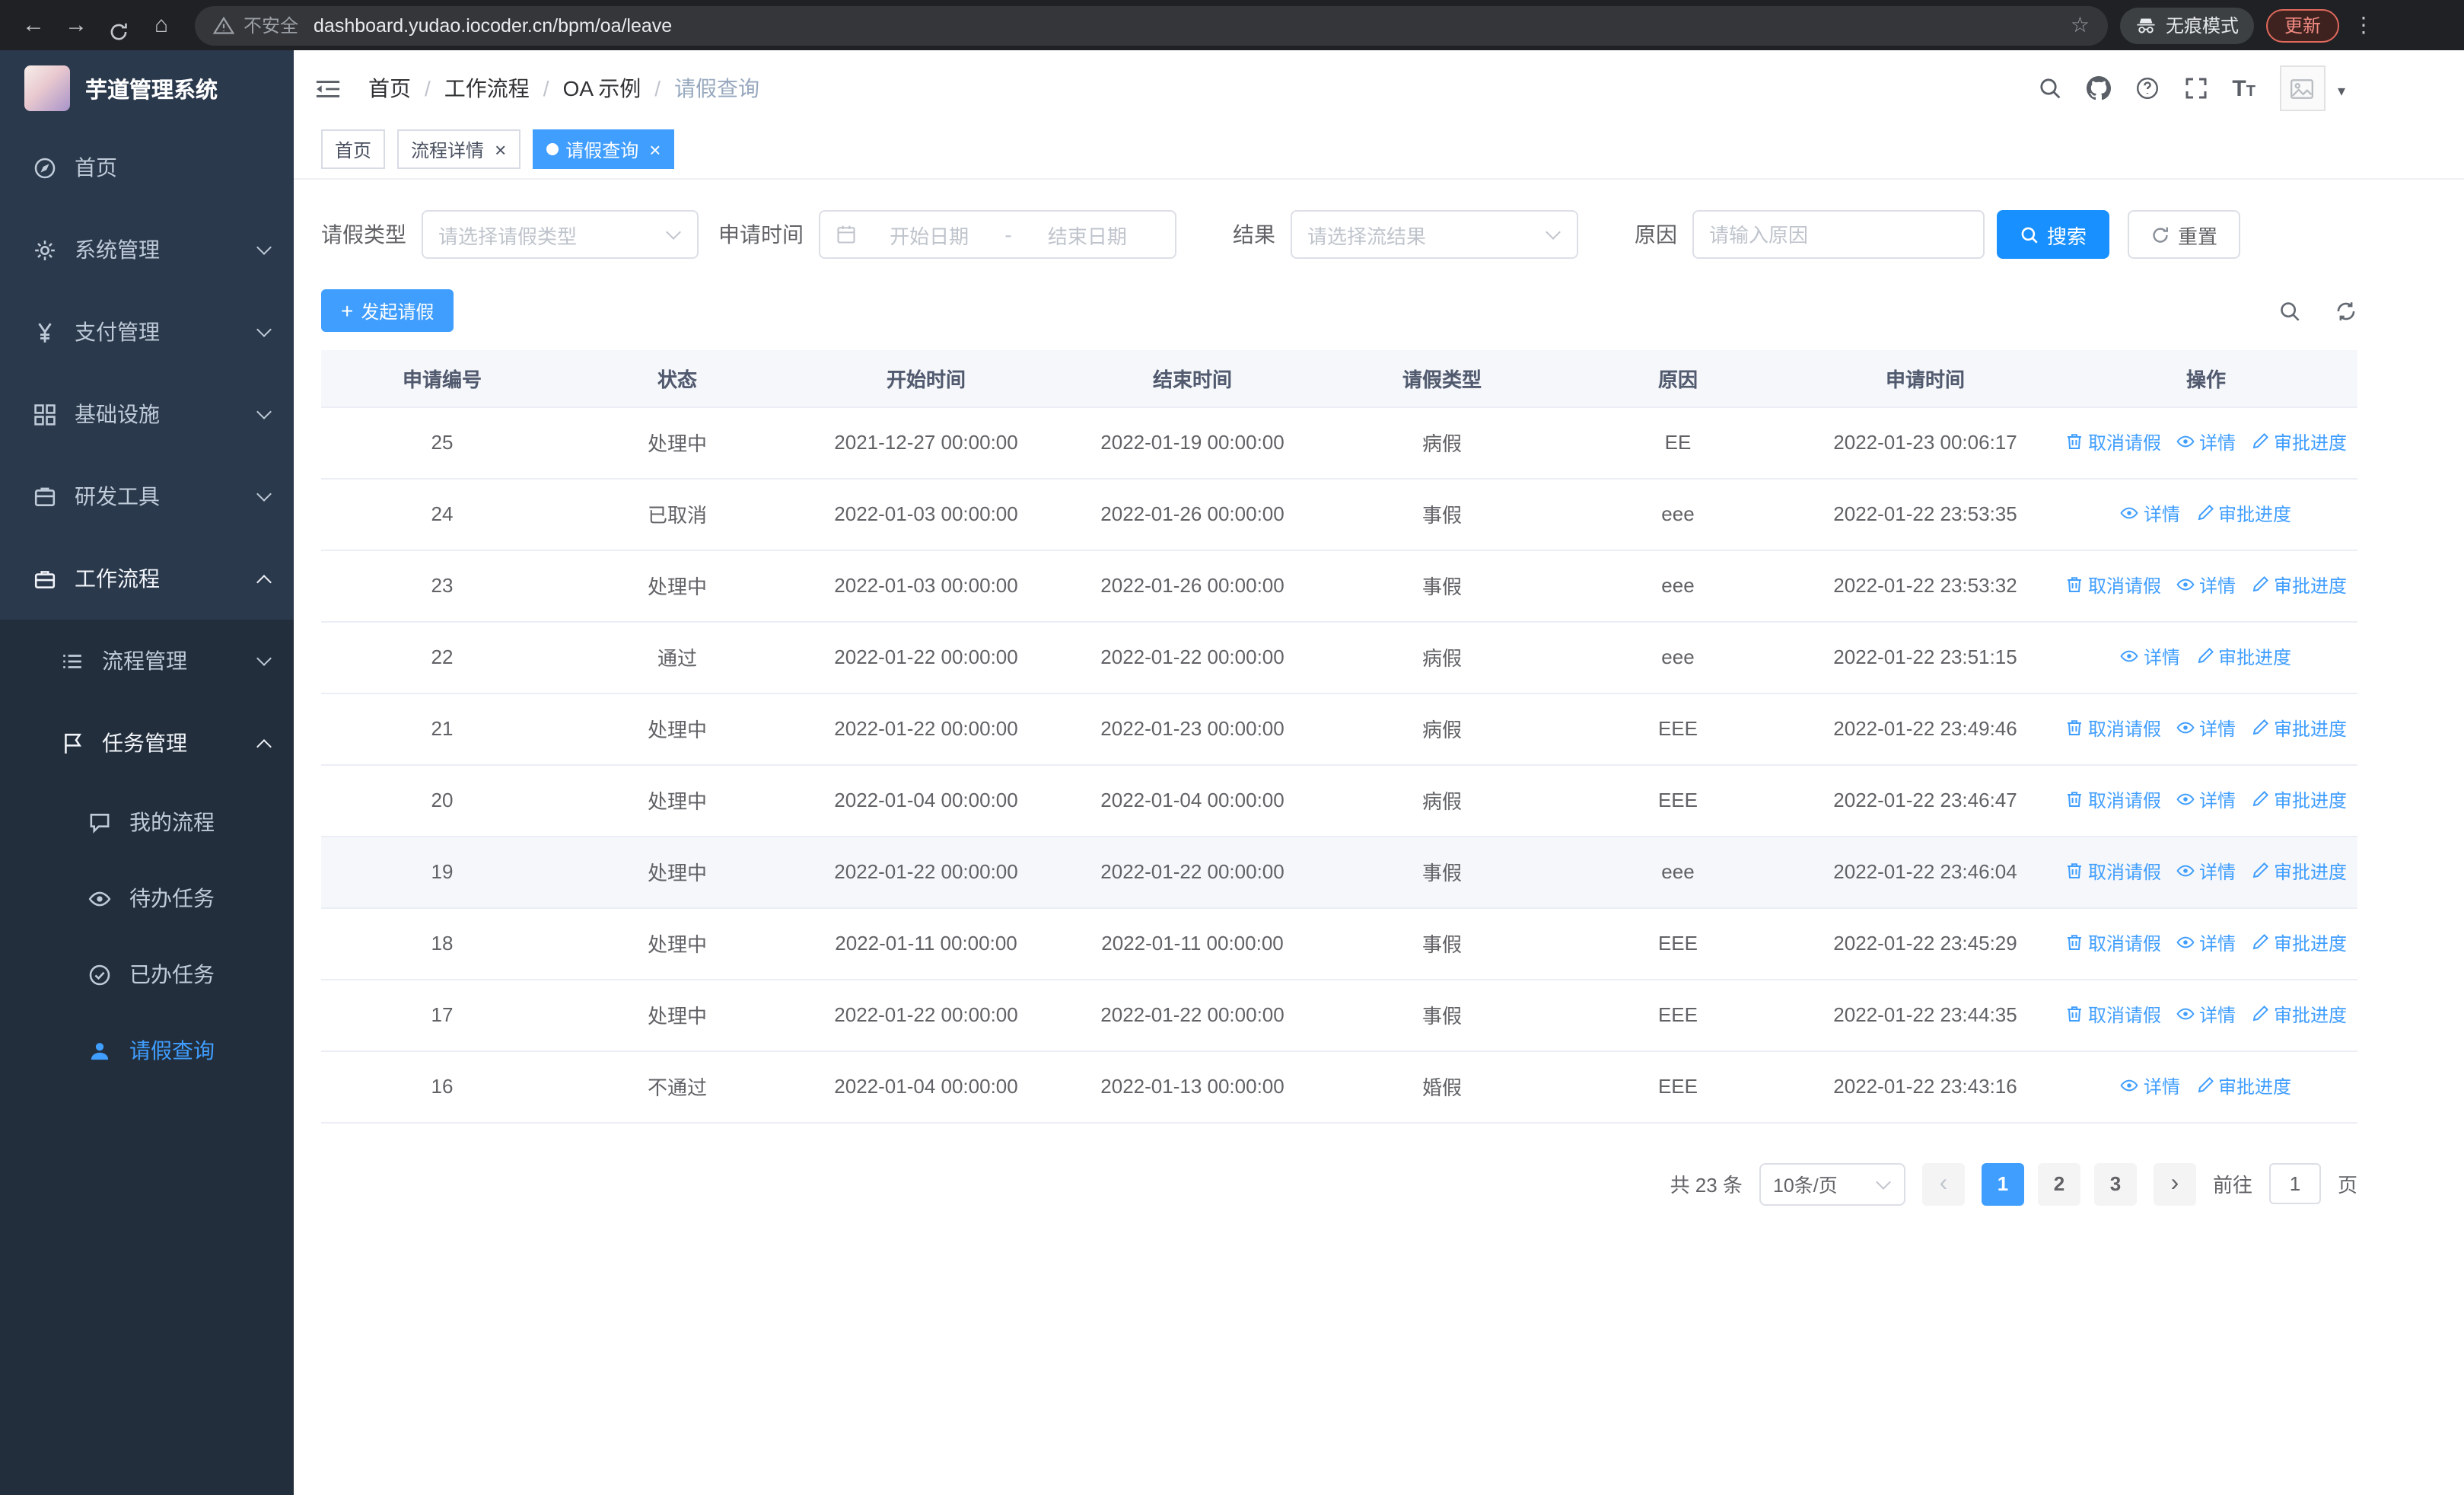 Image resolution: width=2464 pixels, height=1495 pixels. What do you see at coordinates (76, 25) in the screenshot?
I see `forward-icon: →` at bounding box center [76, 25].